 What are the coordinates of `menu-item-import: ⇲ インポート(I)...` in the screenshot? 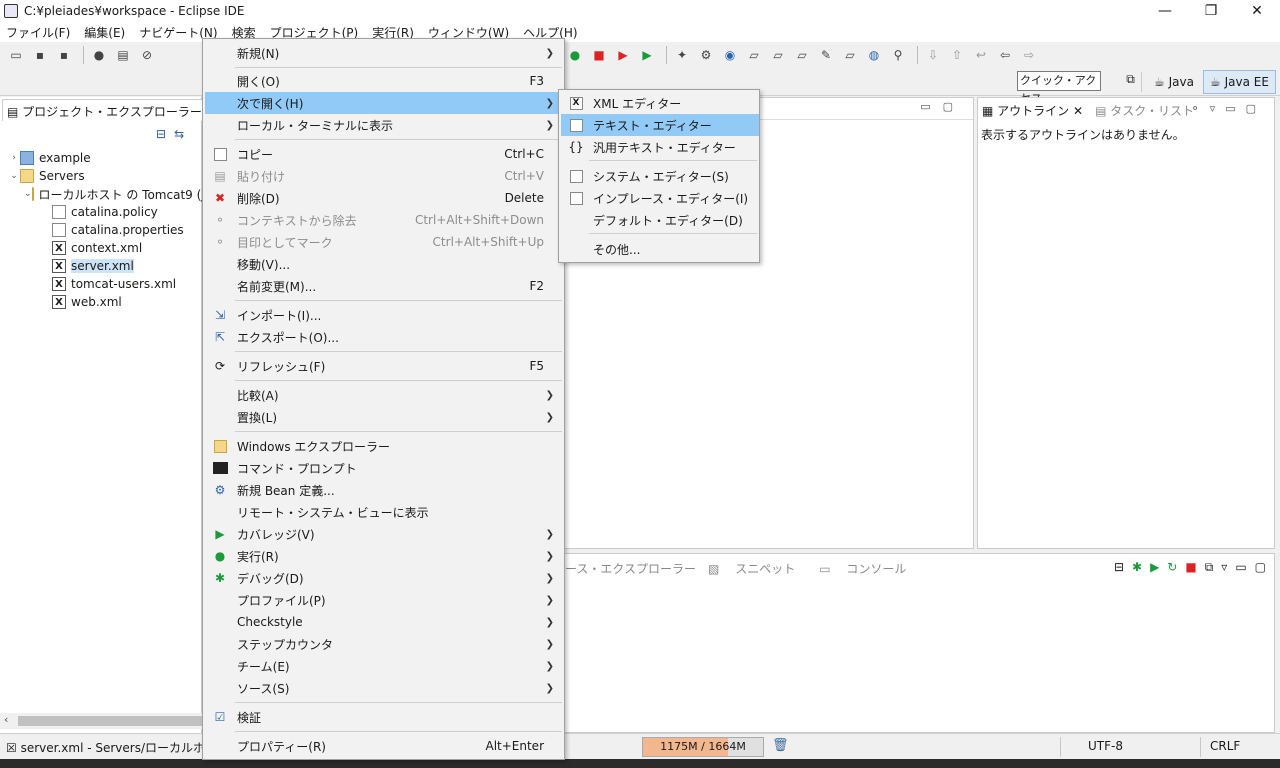 It's located at (384, 315).